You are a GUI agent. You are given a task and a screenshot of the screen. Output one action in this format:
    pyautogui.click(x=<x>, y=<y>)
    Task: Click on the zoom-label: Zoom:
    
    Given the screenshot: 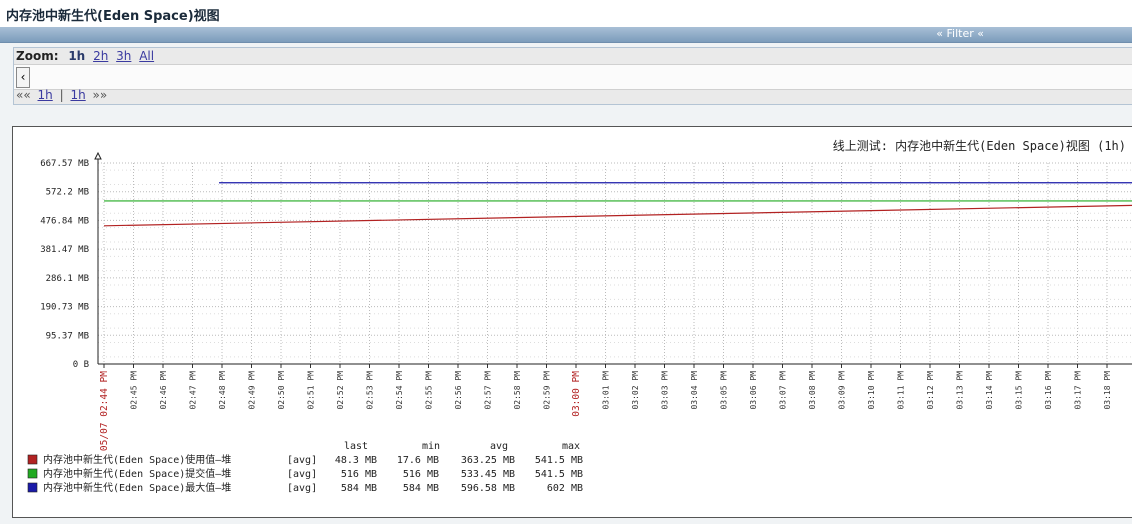 What is the action you would take?
    pyautogui.click(x=37, y=56)
    